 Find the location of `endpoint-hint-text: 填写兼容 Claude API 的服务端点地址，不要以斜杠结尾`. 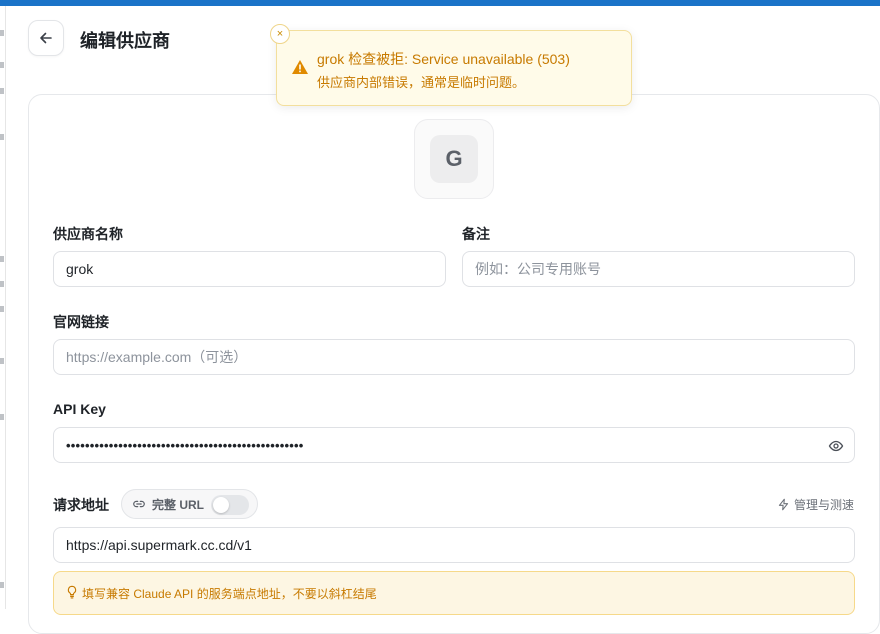

endpoint-hint-text: 填写兼容 Claude API 的服务端点地址，不要以斜杠结尾 is located at coordinates (229, 594).